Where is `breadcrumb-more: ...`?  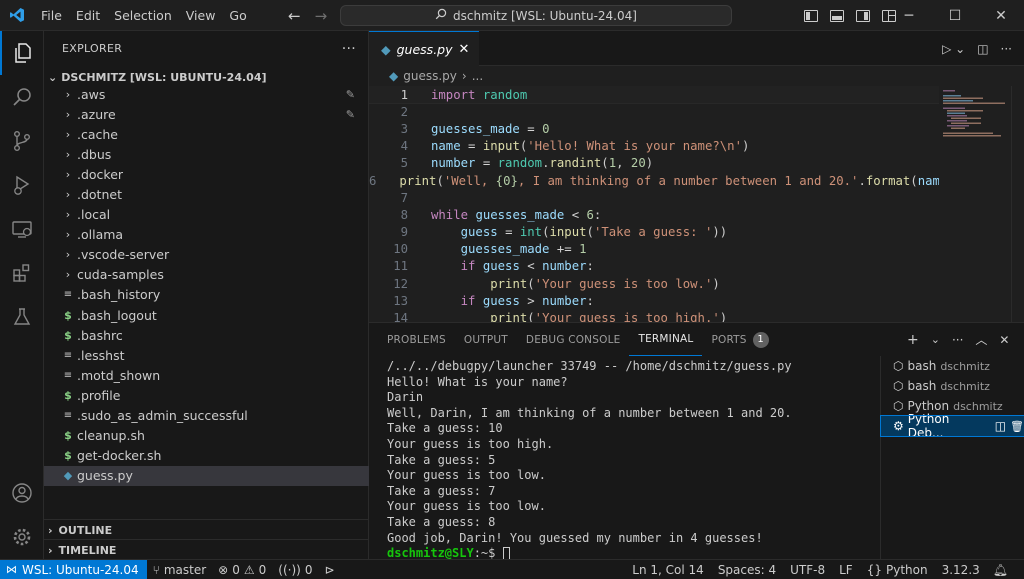 breadcrumb-more: ... is located at coordinates (477, 76).